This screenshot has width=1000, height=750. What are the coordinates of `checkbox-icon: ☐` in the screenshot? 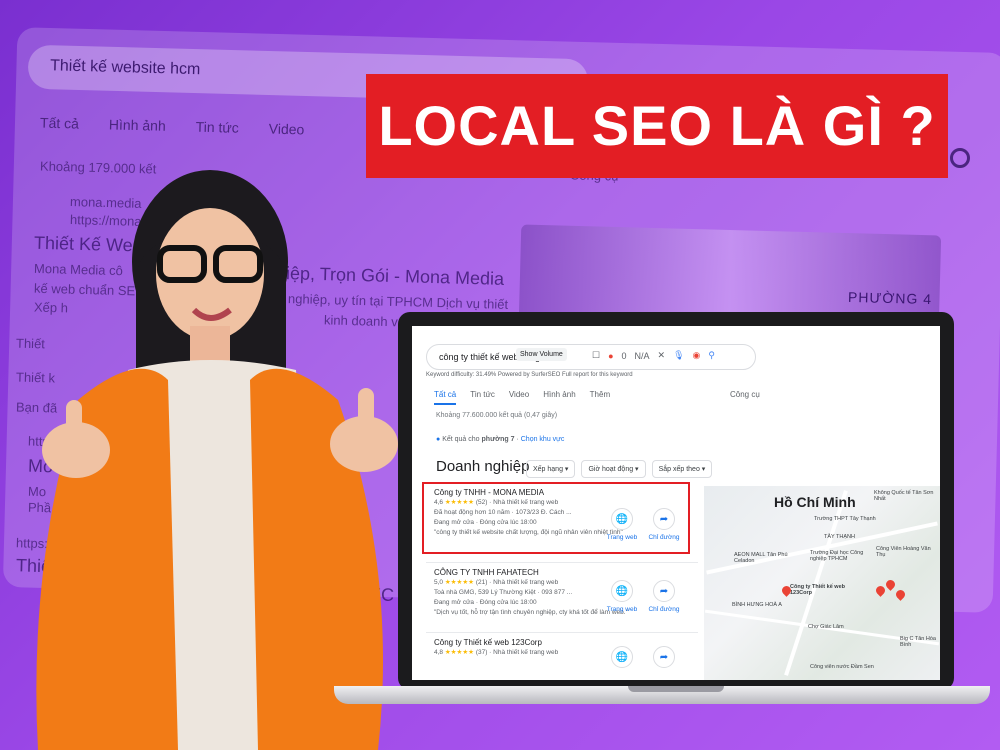 It's located at (596, 355).